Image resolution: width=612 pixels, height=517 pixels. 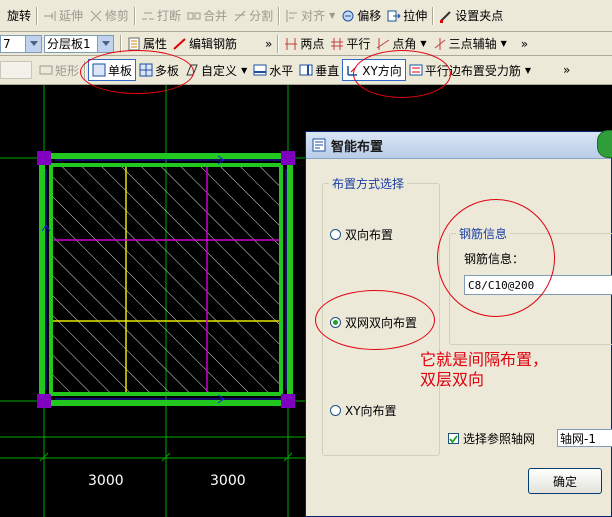 I want to click on checkbox-check-icon, so click(x=453, y=438).